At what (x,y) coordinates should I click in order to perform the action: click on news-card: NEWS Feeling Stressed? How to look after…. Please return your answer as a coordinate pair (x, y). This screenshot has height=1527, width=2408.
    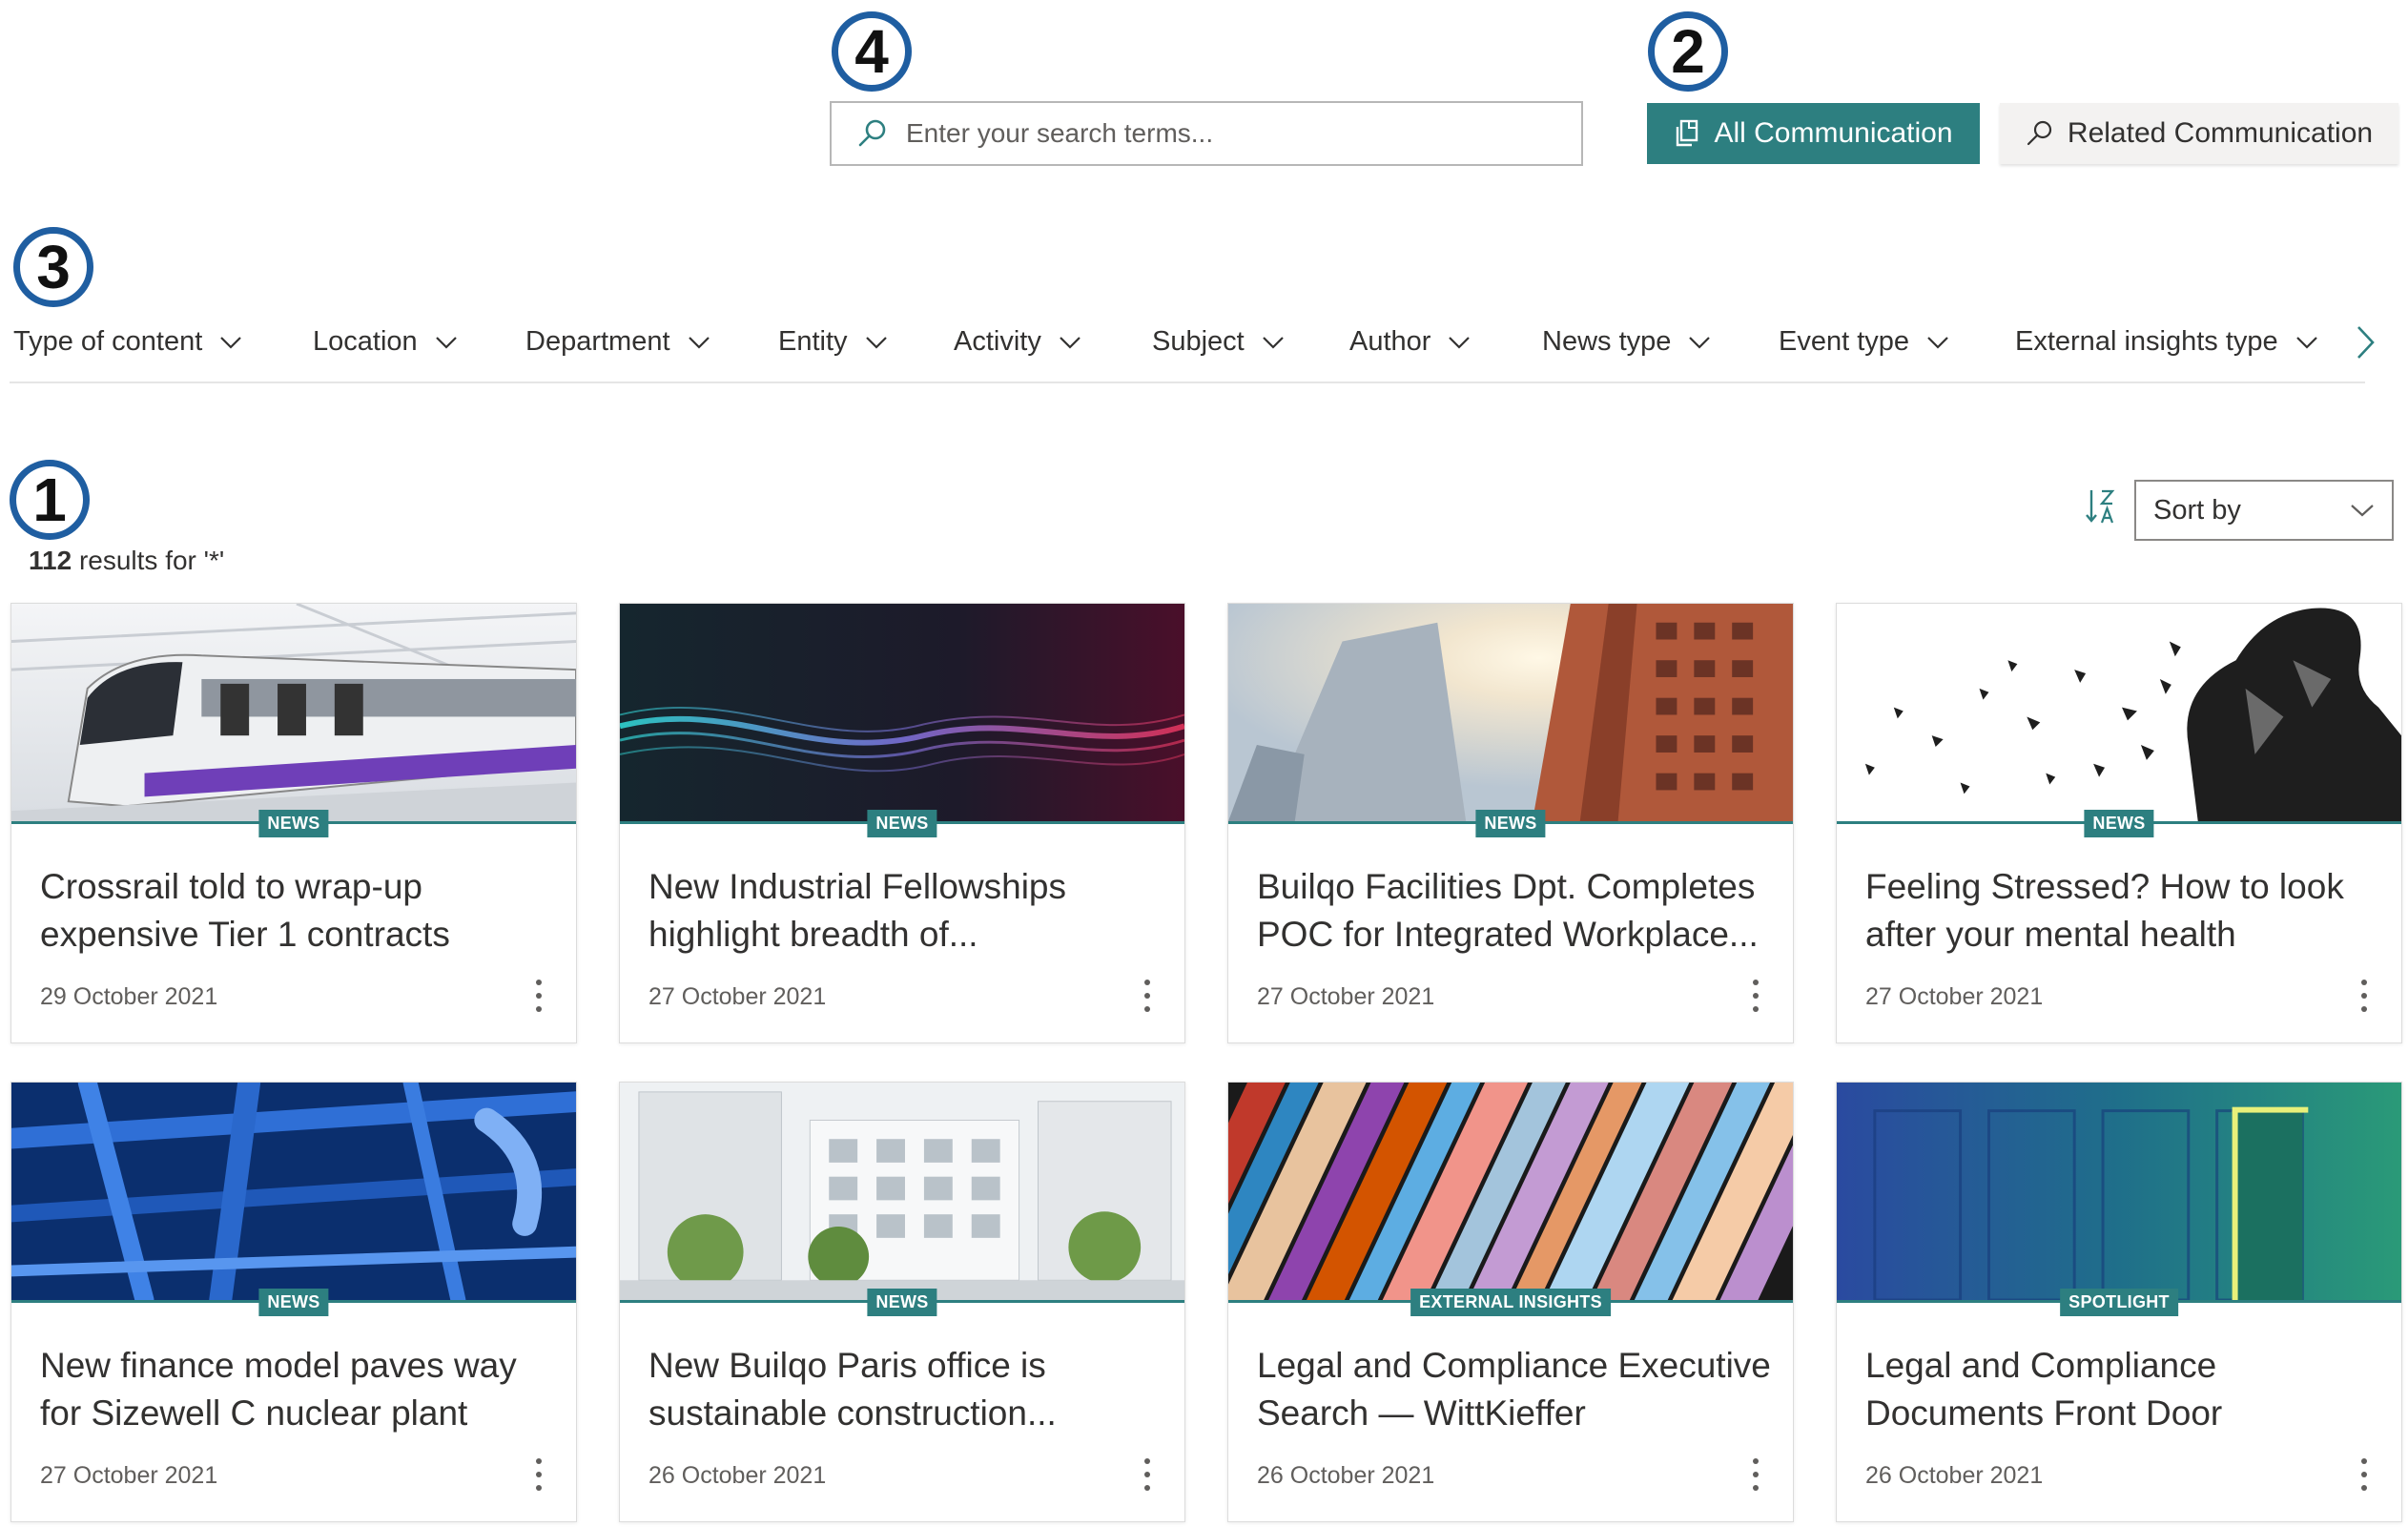
    Looking at the image, I should click on (2119, 823).